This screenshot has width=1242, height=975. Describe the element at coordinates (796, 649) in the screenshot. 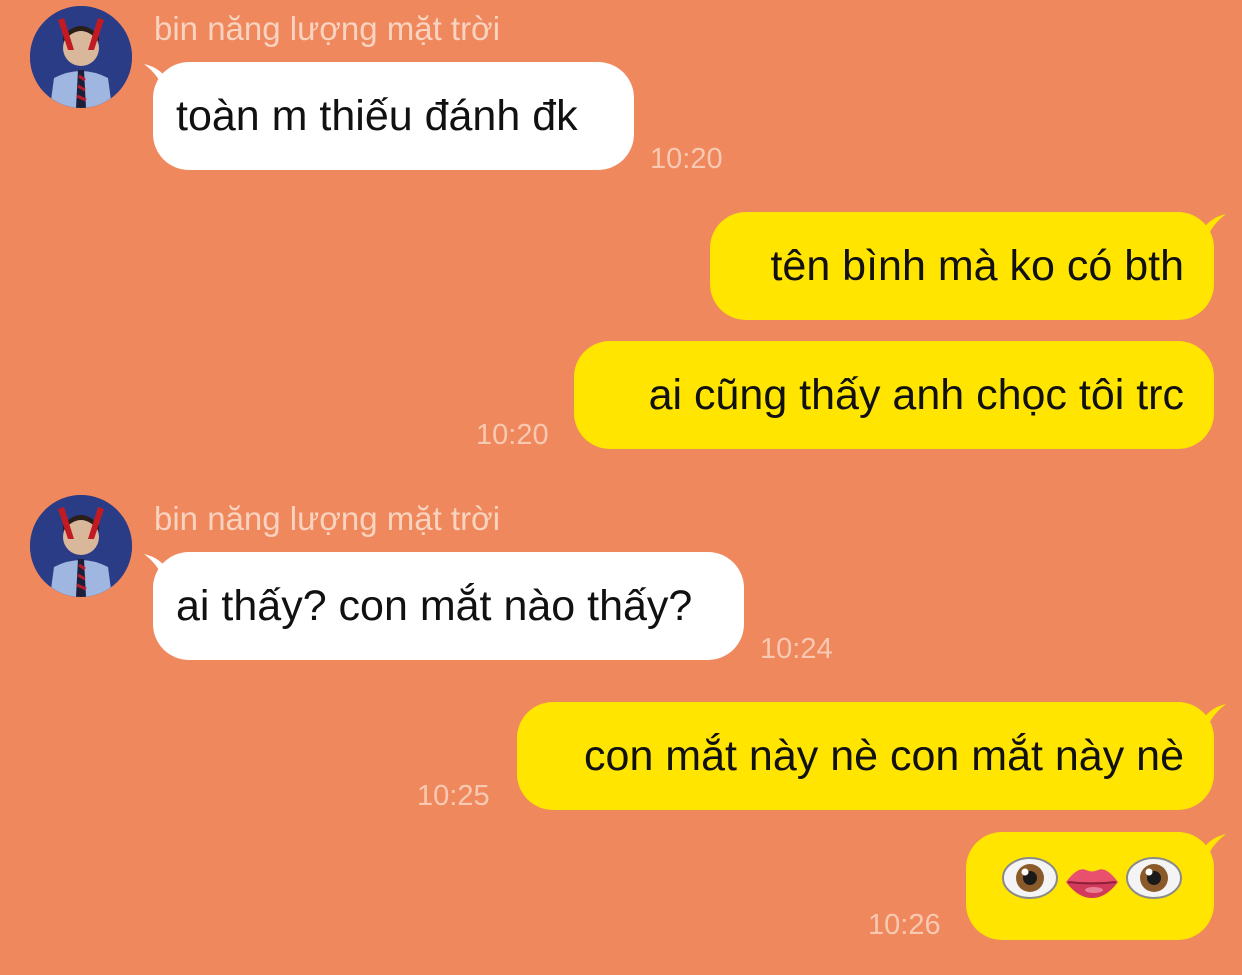

I see `message-timestamp: 10:24` at that location.